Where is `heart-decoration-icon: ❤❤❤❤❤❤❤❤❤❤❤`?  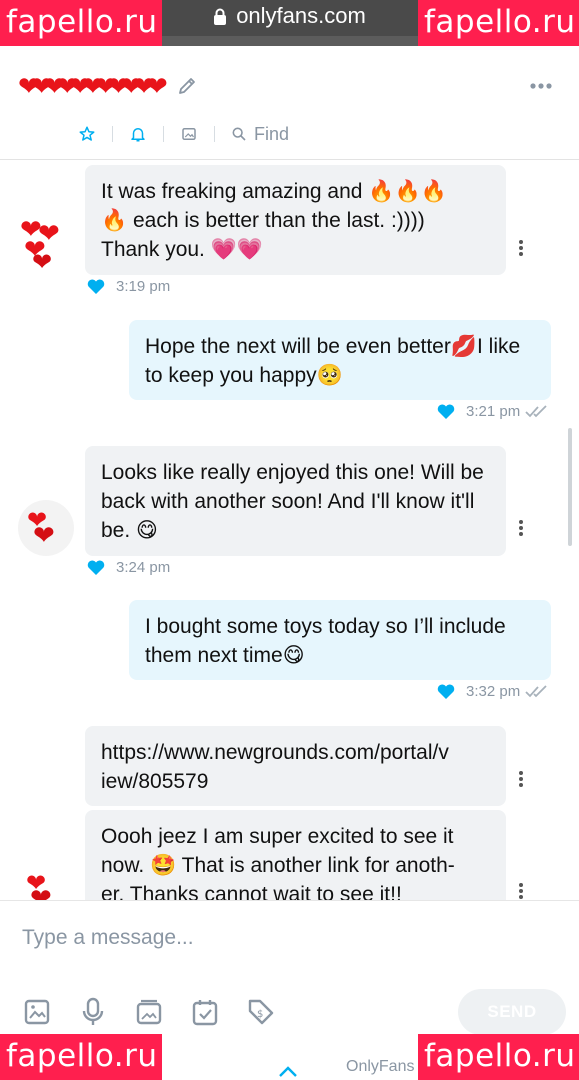 heart-decoration-icon: ❤❤❤❤❤❤❤❤❤❤❤ is located at coordinates (93, 86).